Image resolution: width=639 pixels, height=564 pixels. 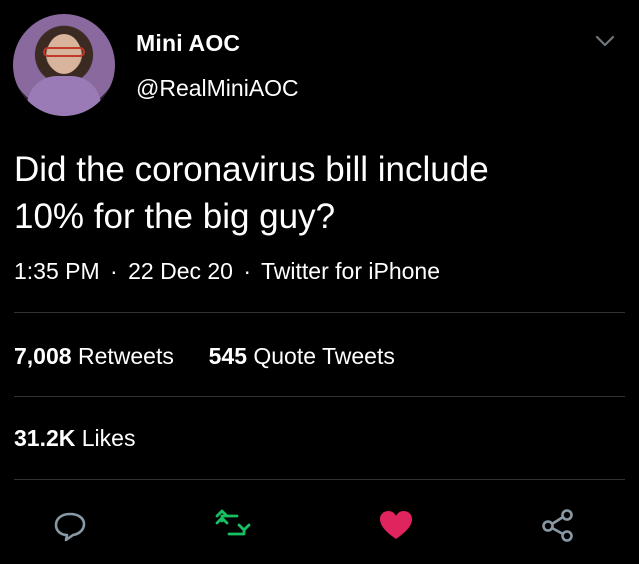 I want to click on chevron-down-icon, so click(x=605, y=41).